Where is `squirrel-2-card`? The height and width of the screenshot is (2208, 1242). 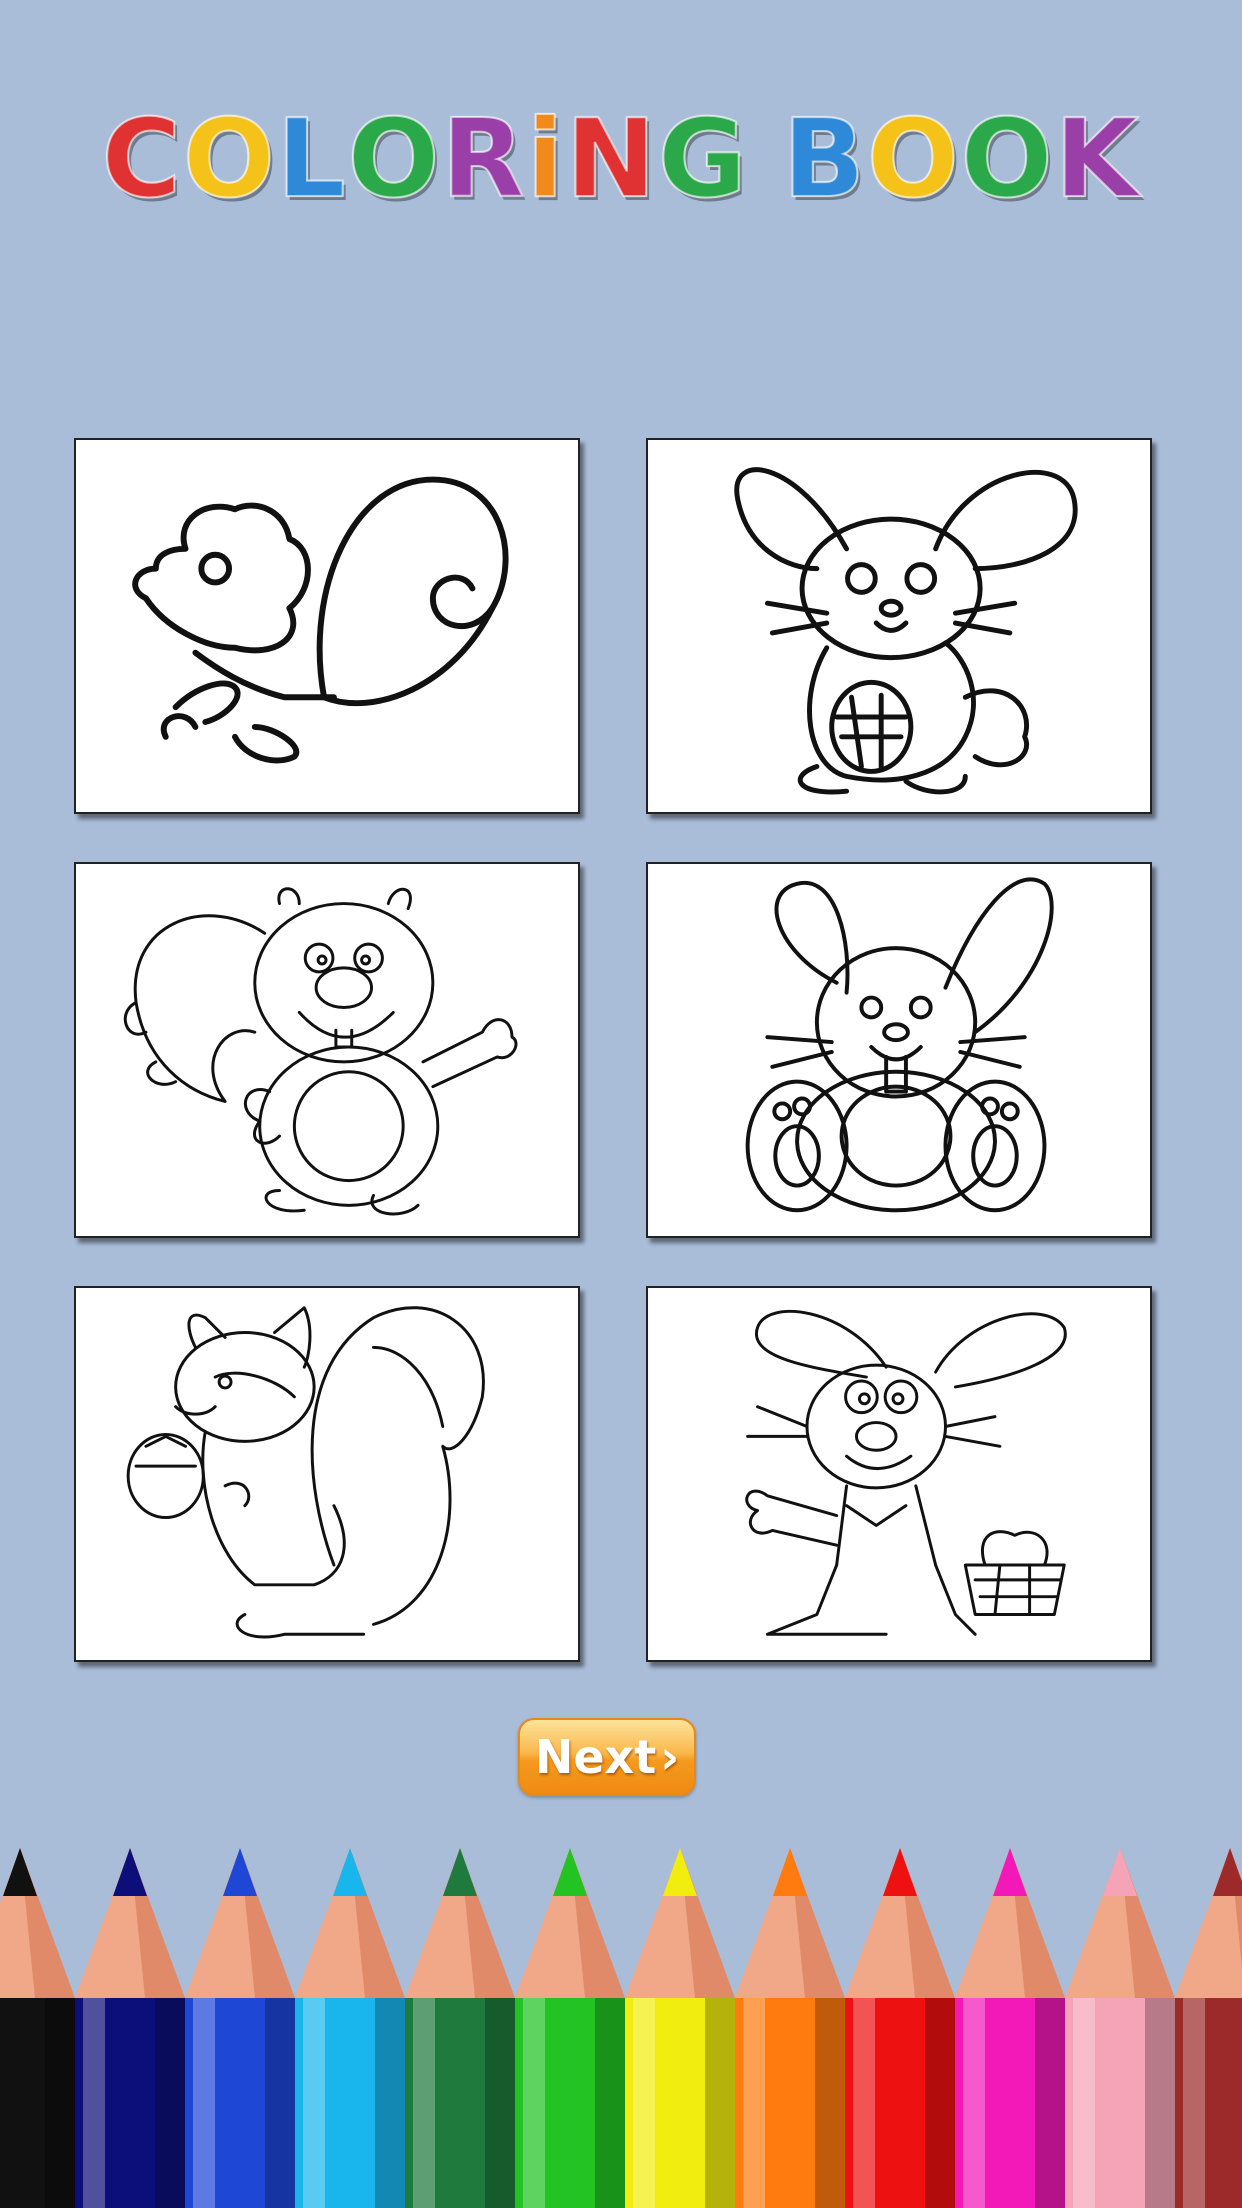
squirrel-2-card is located at coordinates (327, 1050).